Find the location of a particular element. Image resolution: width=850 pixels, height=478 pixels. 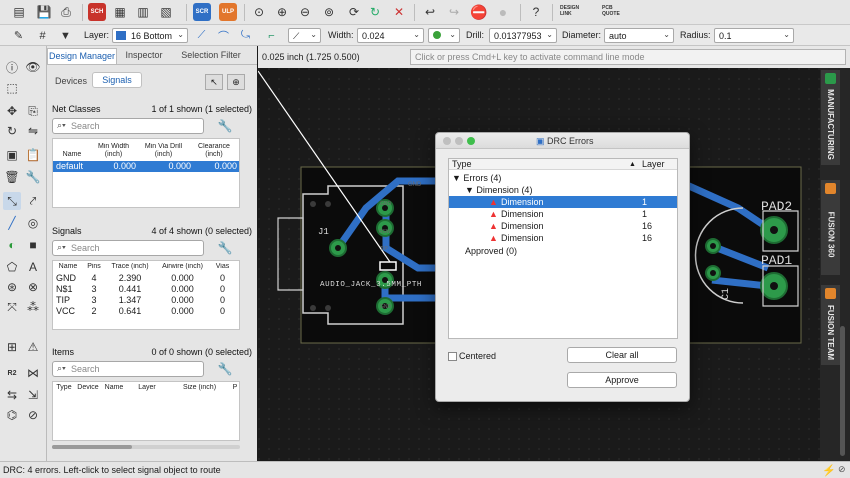

net-classes-search-input: ⌕▾ Search is located at coordinates (128, 126).